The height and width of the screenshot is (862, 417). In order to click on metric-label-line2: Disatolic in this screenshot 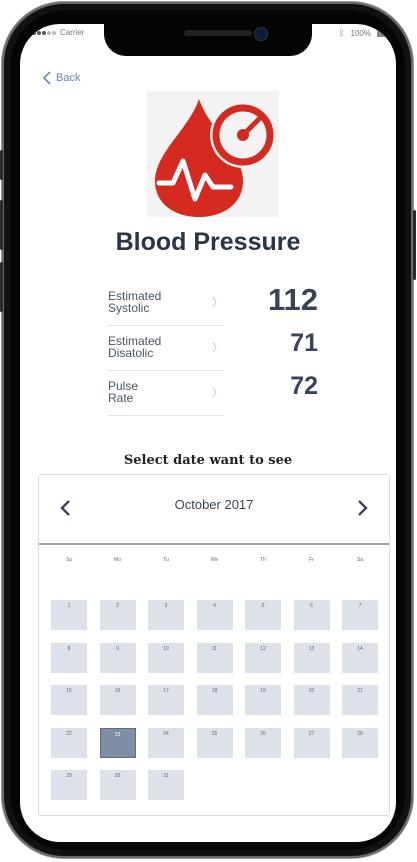, I will do `click(131, 353)`.